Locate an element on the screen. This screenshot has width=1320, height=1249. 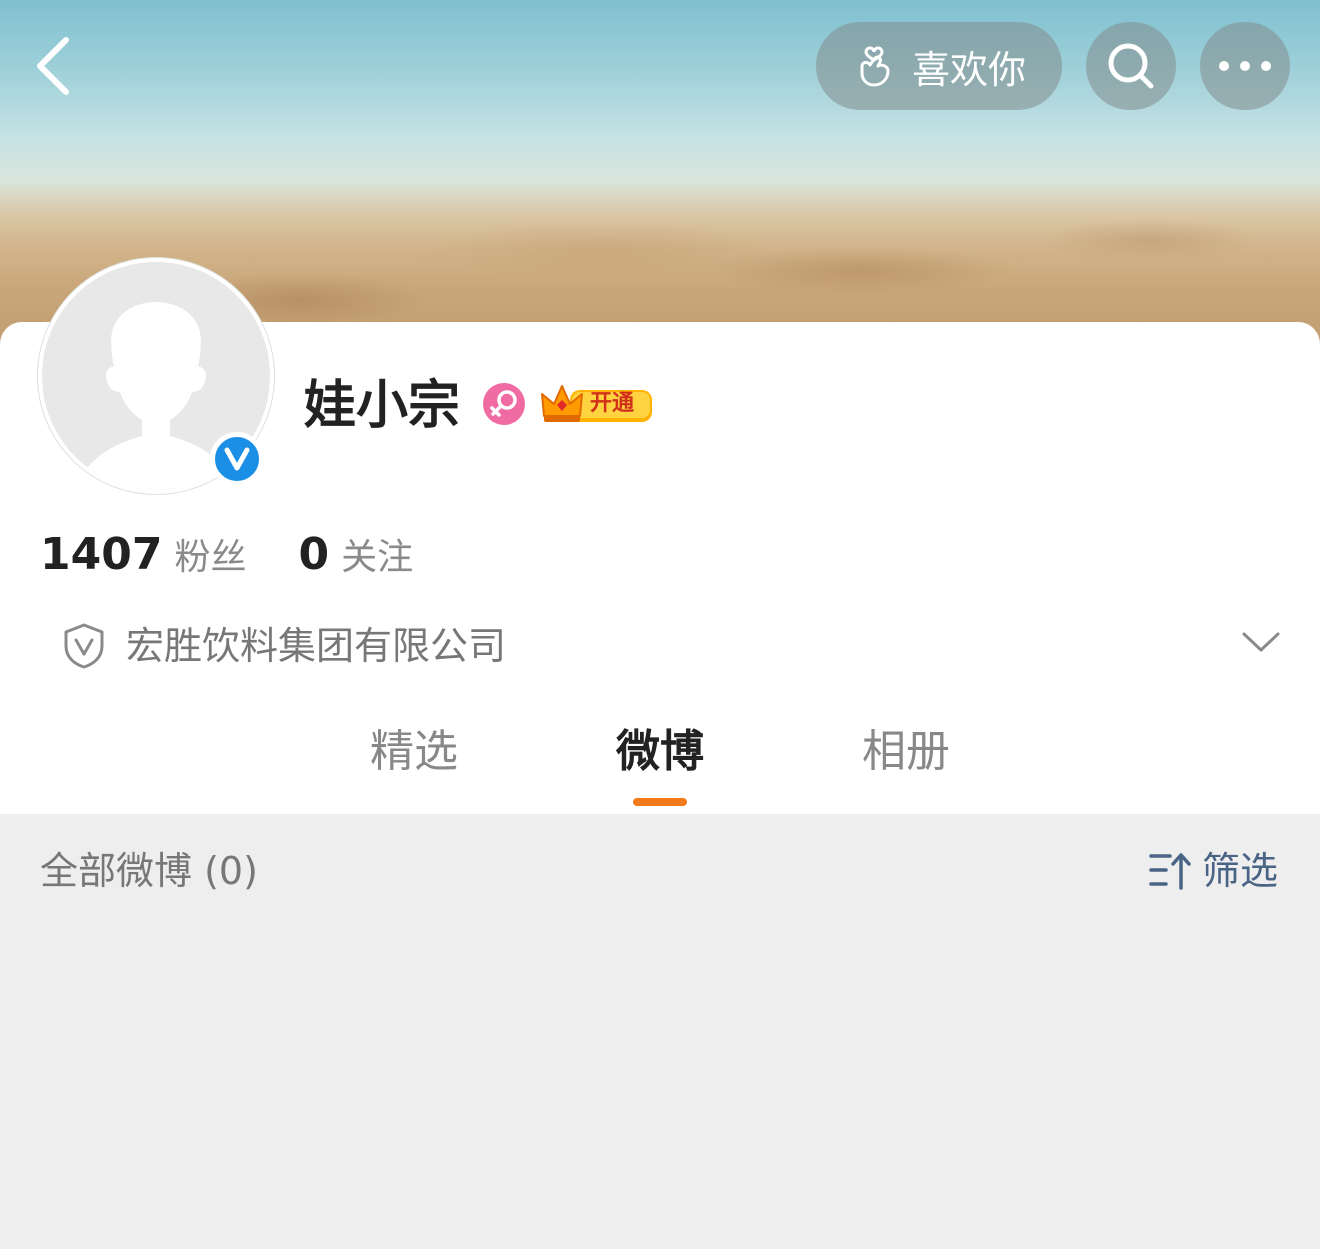
shield-icon is located at coordinates (84, 646).